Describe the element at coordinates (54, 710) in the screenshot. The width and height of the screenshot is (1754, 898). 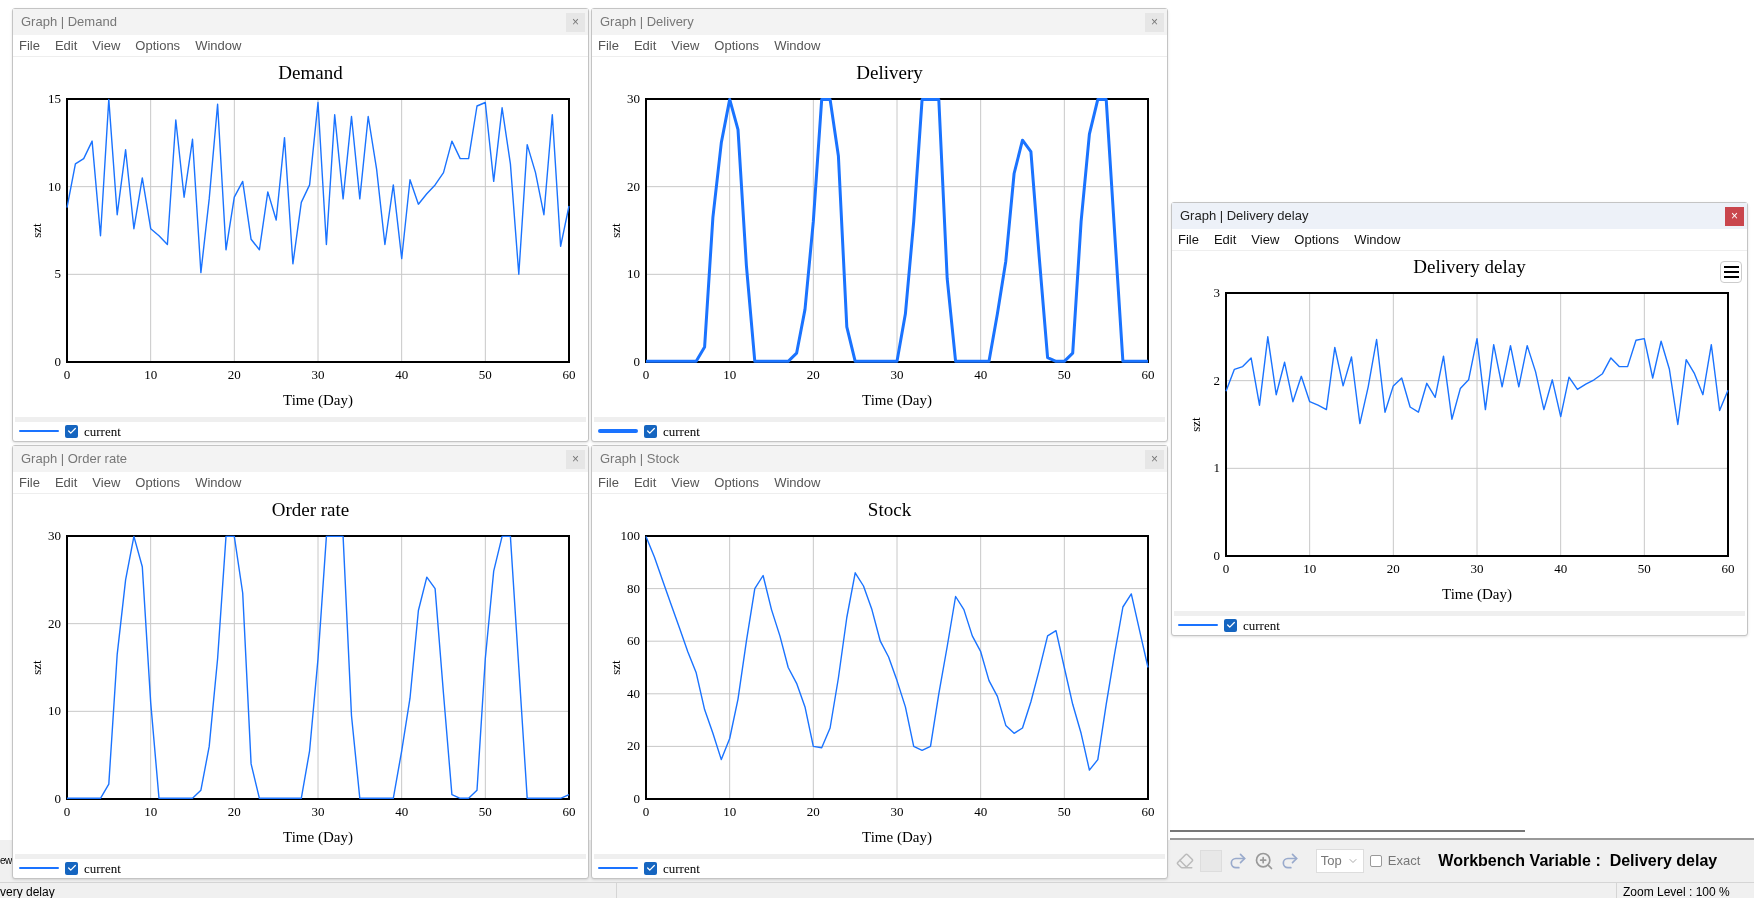
I see `y-tick-label: 10` at that location.